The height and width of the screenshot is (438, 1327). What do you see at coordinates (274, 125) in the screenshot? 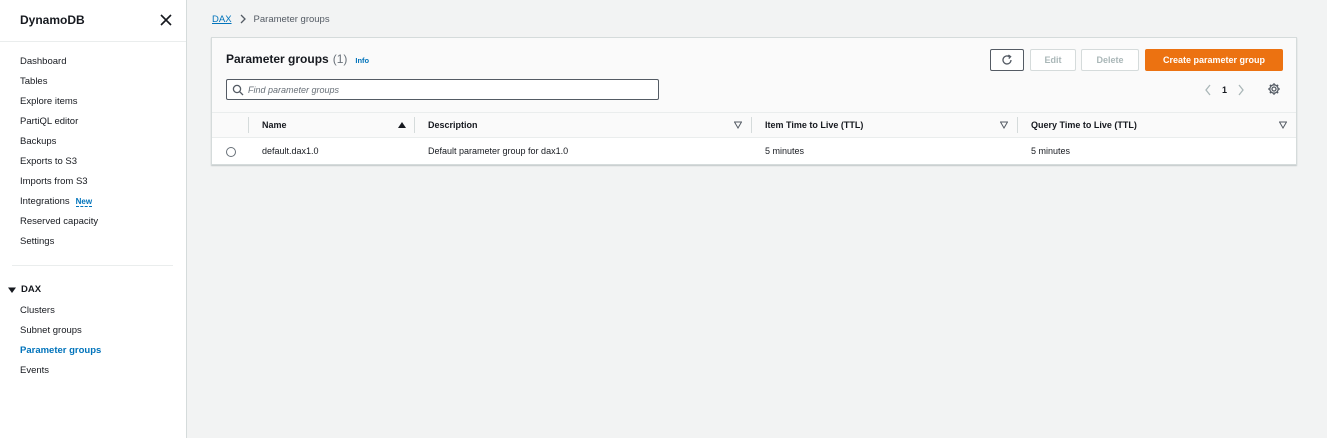
I see `column-header-name: Name` at bounding box center [274, 125].